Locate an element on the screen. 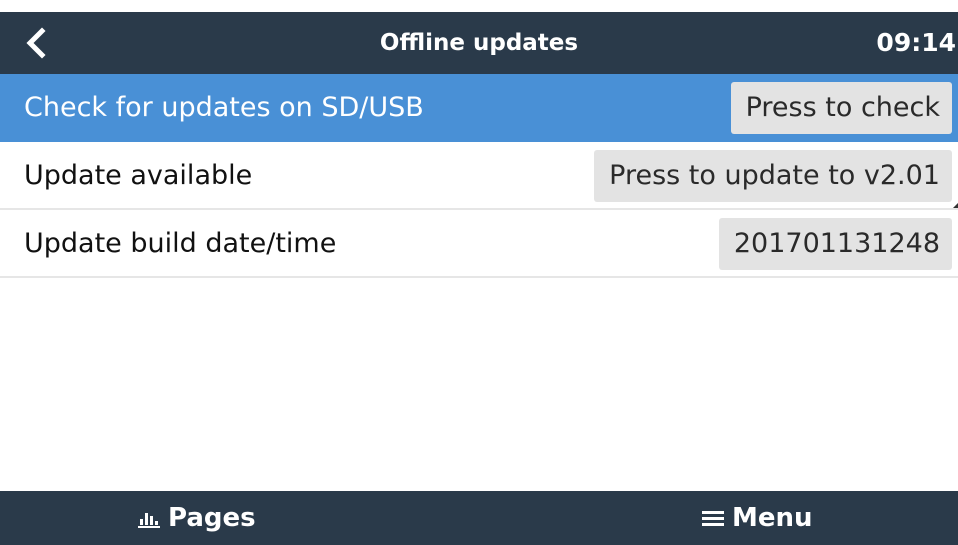  check-updates-label: Check for updates on SD/USB is located at coordinates (224, 107).